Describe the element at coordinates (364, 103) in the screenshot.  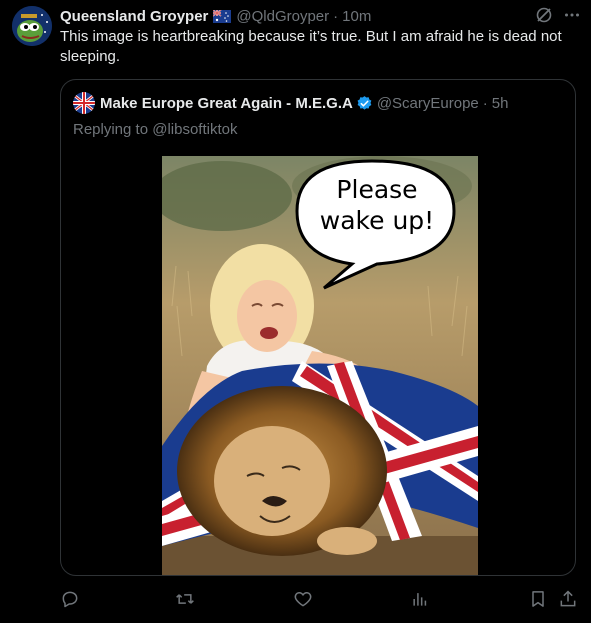
I see `verified-badge-icon` at that location.